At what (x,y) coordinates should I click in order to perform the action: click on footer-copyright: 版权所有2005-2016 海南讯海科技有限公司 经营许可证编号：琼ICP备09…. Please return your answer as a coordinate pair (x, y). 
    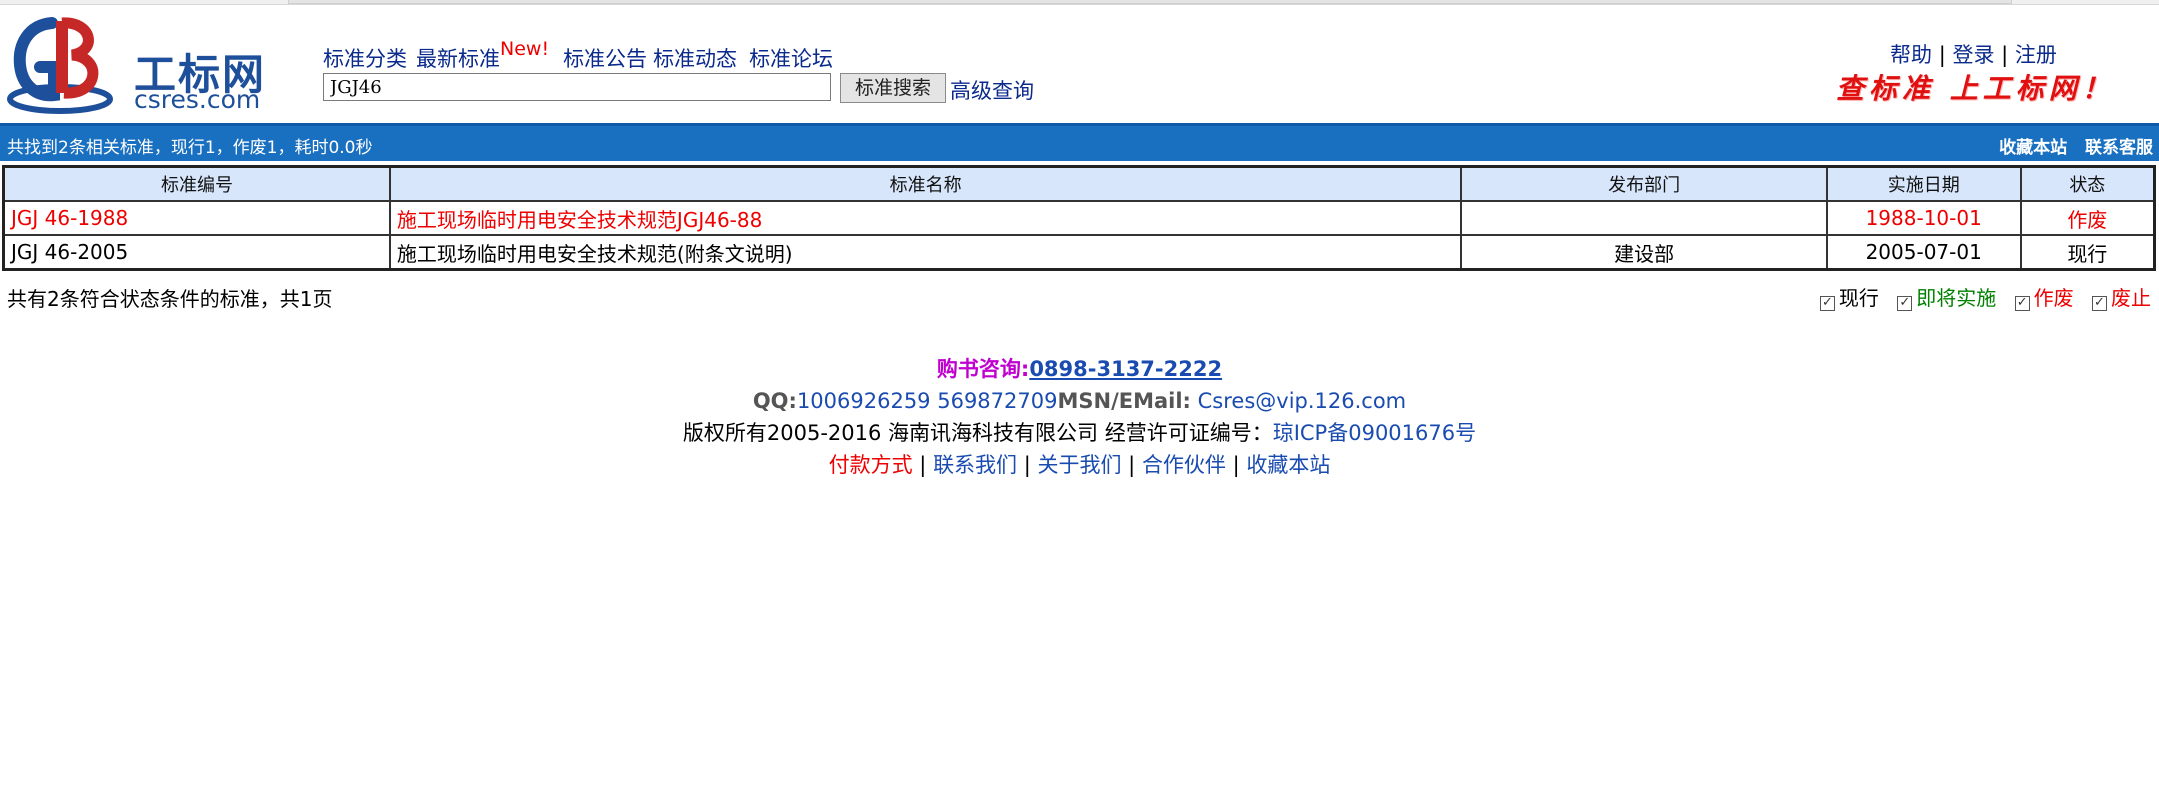
    Looking at the image, I should click on (1079, 433).